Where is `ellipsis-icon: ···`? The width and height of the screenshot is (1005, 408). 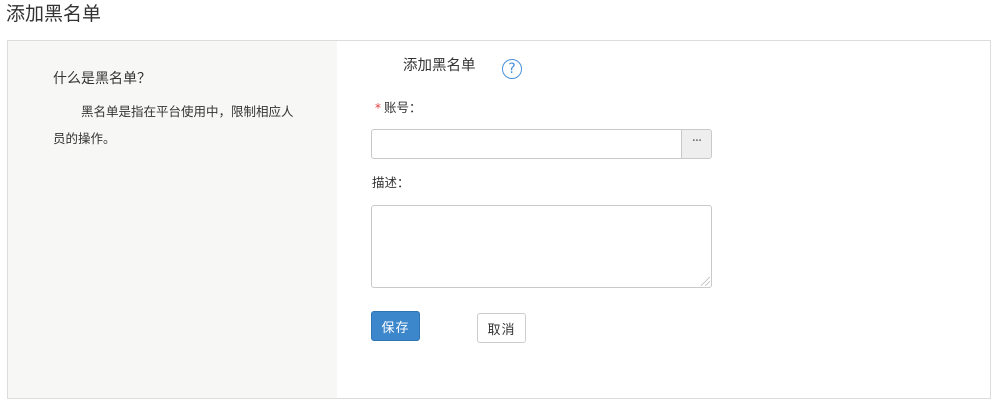
ellipsis-icon: ··· is located at coordinates (696, 144).